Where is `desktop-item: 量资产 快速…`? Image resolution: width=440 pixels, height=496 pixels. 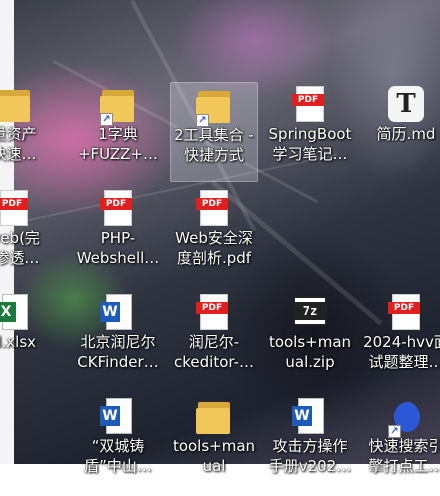 desktop-item: 量资产 快速… is located at coordinates (29, 134).